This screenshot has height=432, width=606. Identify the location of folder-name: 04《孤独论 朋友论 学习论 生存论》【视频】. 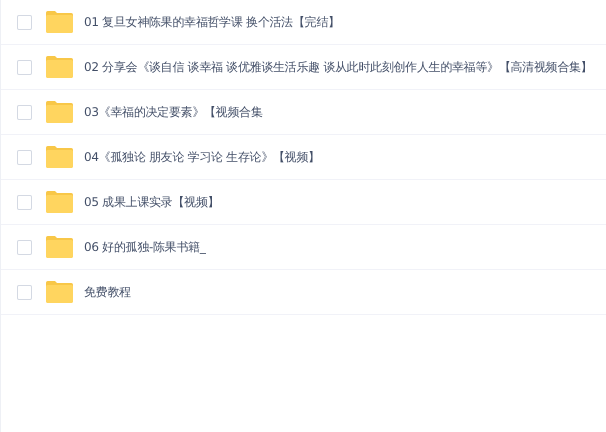
(202, 157).